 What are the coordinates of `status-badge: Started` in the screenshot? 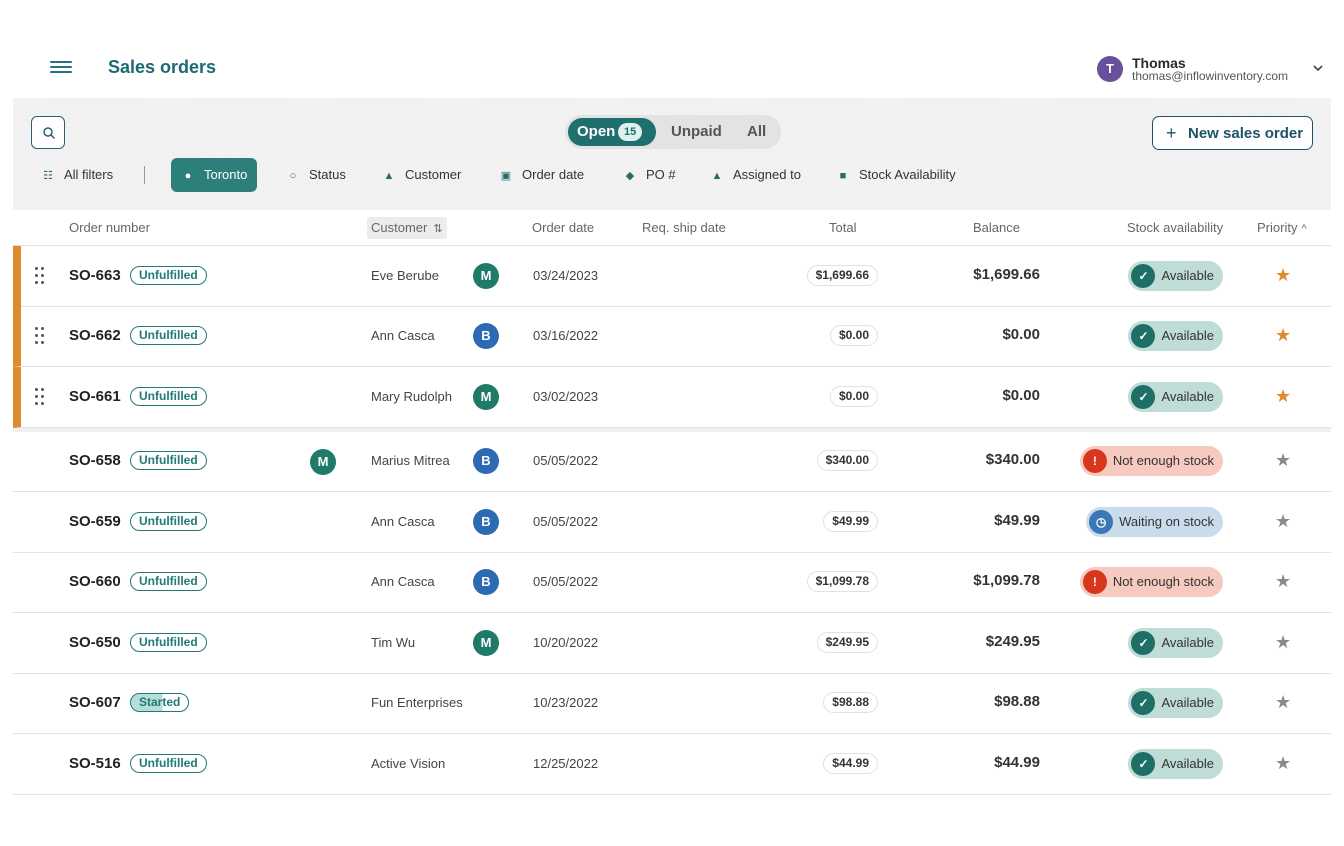 It's located at (160, 702).